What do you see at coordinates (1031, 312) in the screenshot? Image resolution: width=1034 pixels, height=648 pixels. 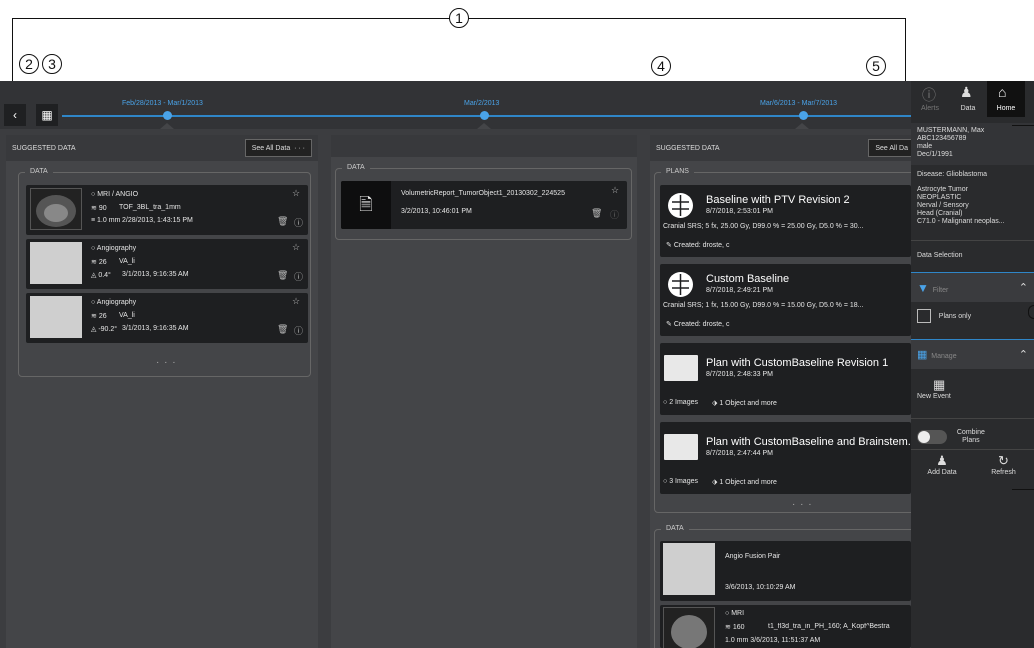 I see `callout-6-partial` at bounding box center [1031, 312].